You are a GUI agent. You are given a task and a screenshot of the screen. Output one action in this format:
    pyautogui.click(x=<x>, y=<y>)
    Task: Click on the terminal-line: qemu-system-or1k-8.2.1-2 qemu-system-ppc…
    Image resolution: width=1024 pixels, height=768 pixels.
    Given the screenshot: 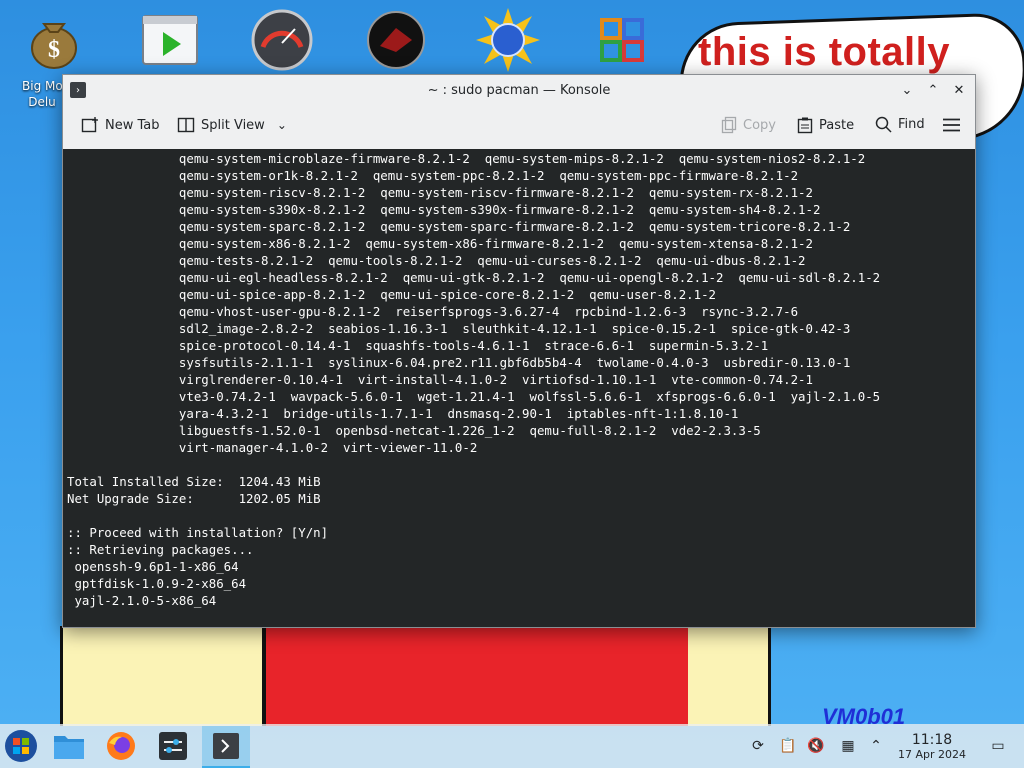 What is the action you would take?
    pyautogui.click(x=433, y=175)
    